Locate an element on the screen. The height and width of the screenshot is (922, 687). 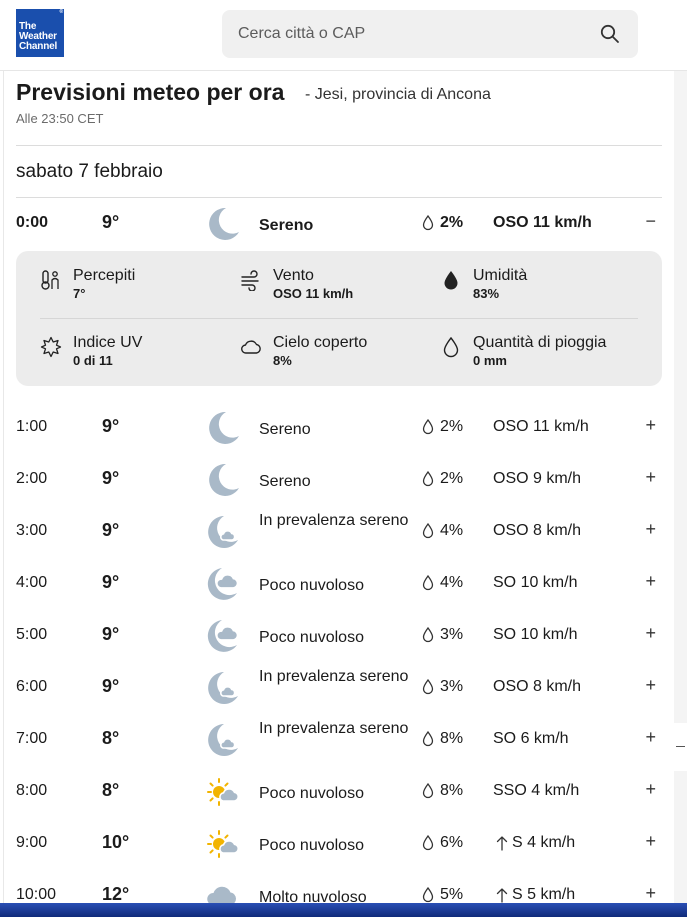
hour-wind: S 5 km/h is located at coordinates (544, 894).